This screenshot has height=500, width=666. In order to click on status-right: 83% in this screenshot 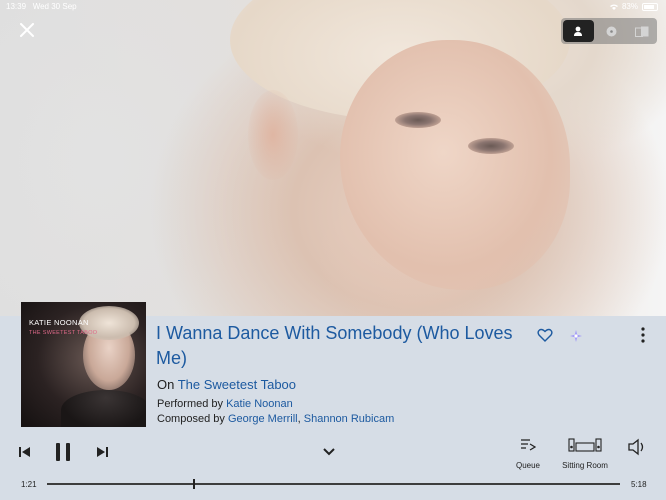, I will do `click(633, 6)`.